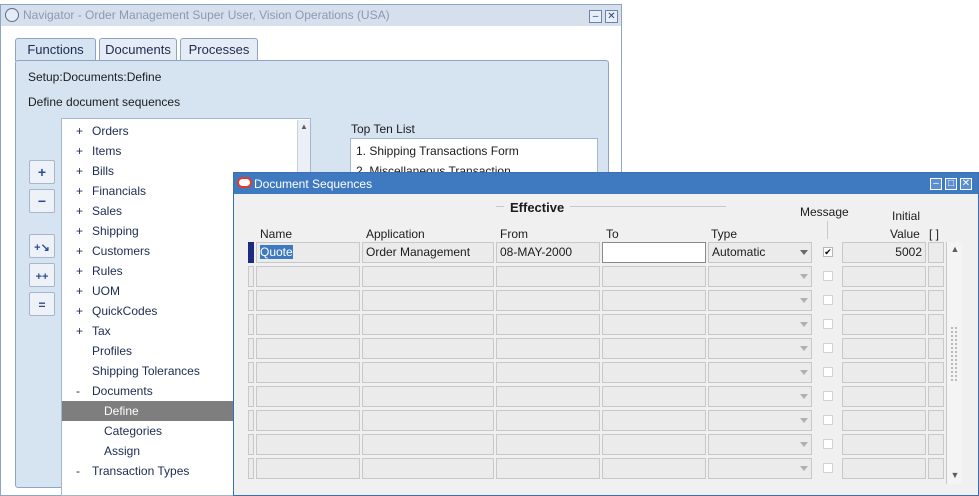 The height and width of the screenshot is (496, 979). I want to click on expand-all-button: ++, so click(42, 275).